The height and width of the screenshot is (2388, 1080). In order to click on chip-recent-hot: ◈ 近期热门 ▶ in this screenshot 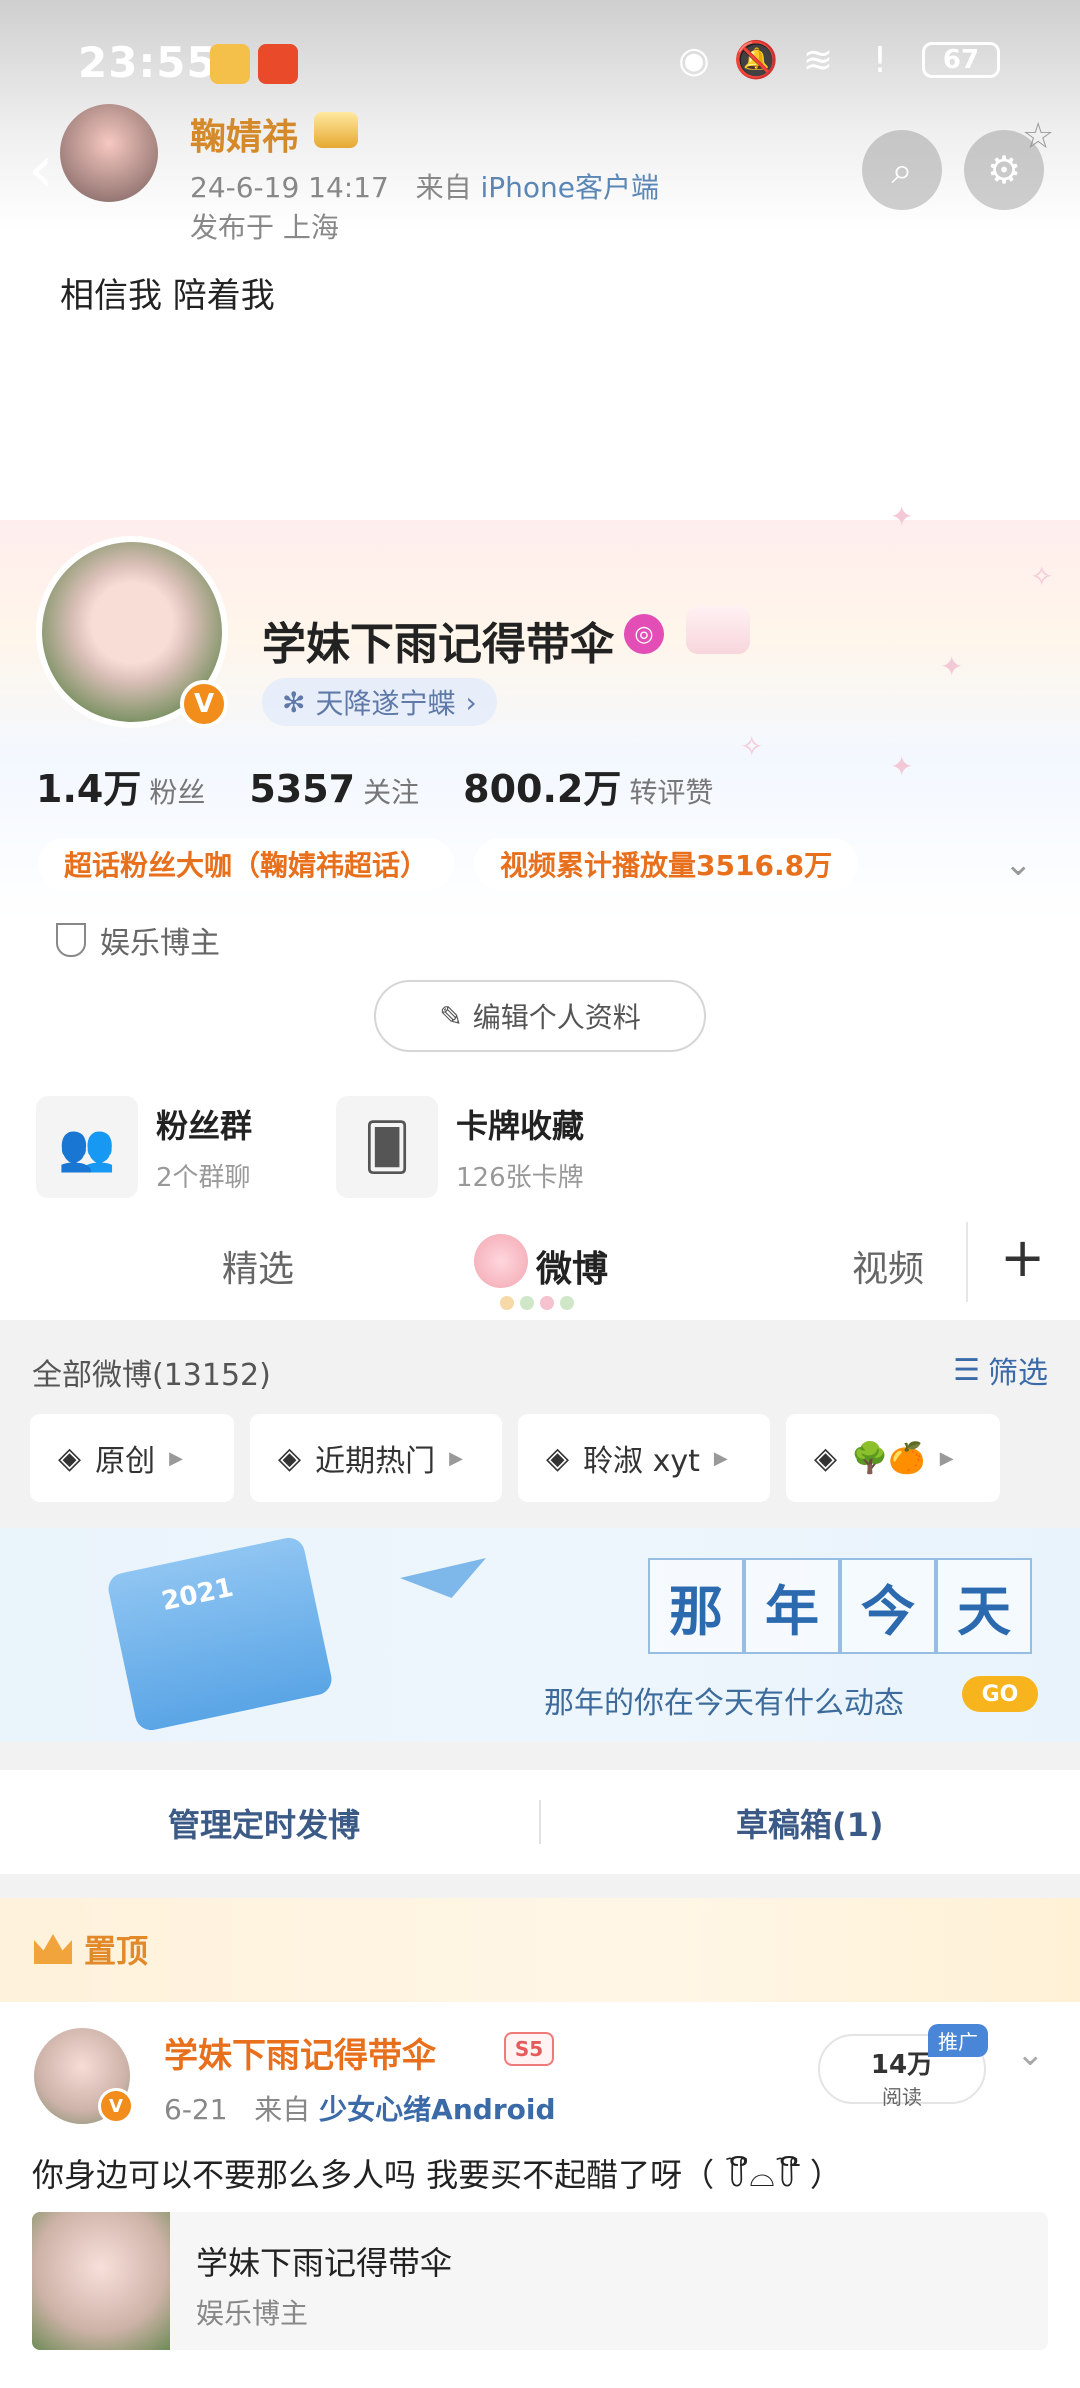, I will do `click(376, 1458)`.